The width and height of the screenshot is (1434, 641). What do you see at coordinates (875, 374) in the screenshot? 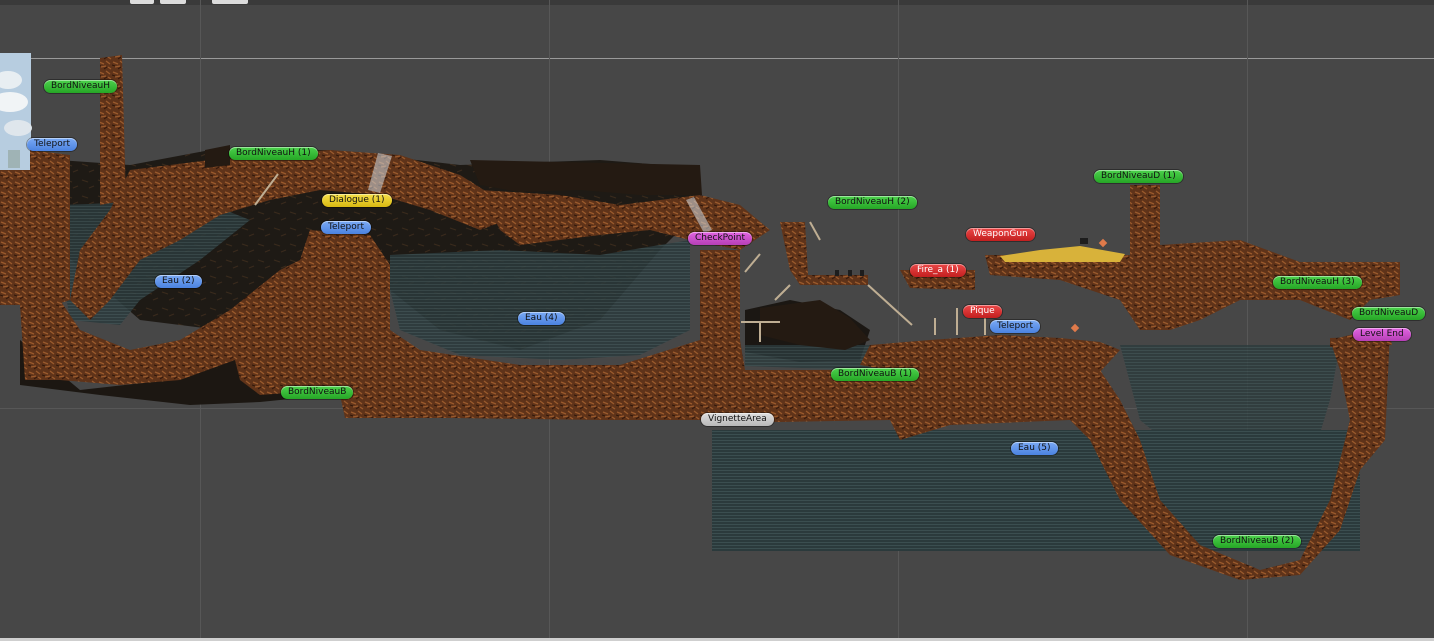
I see `bord-niveau-b-1-label: BordNiveauB (1)` at bounding box center [875, 374].